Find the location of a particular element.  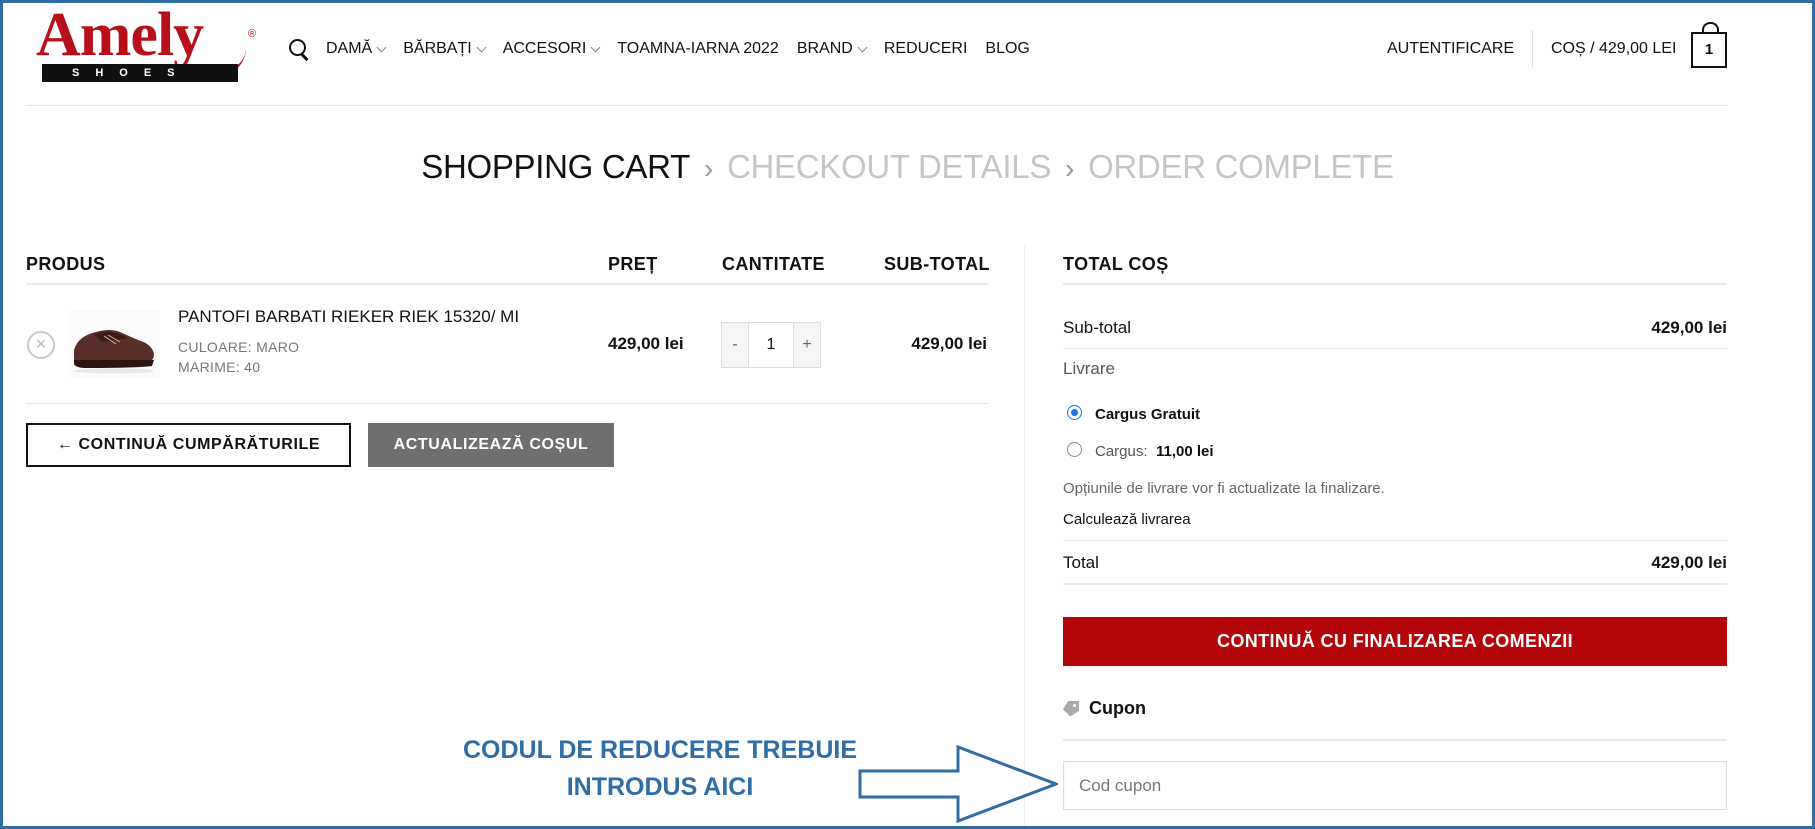

annotation-line-1: CODUL DE REDUCERE TREBUIE is located at coordinates (660, 750).